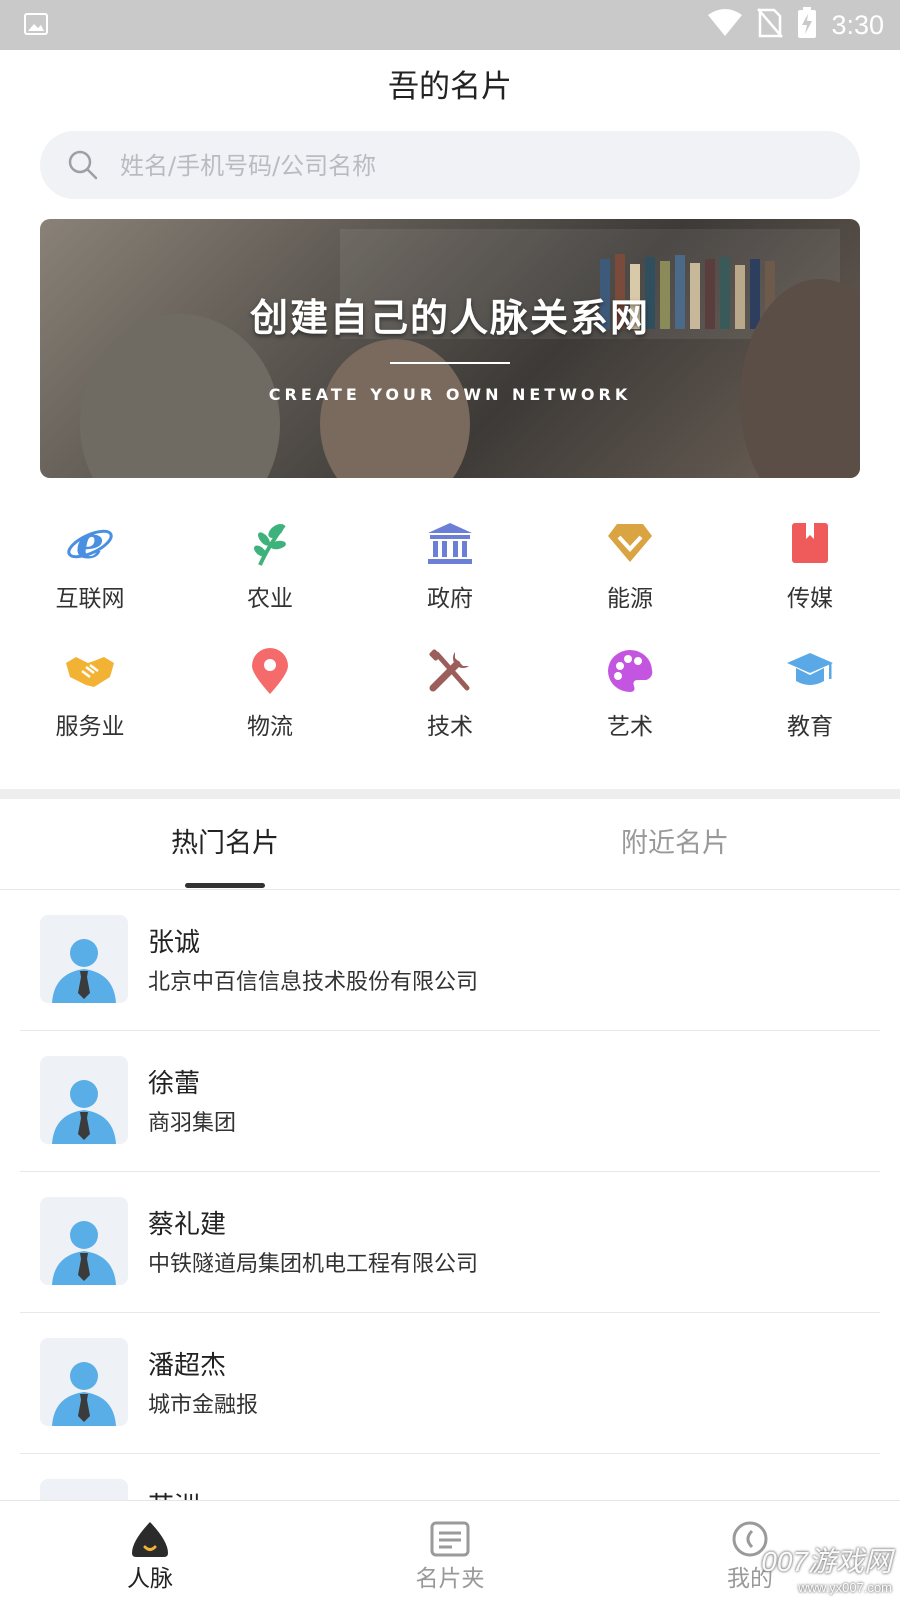 The image size is (900, 1601). What do you see at coordinates (810, 543) in the screenshot?
I see `book-icon` at bounding box center [810, 543].